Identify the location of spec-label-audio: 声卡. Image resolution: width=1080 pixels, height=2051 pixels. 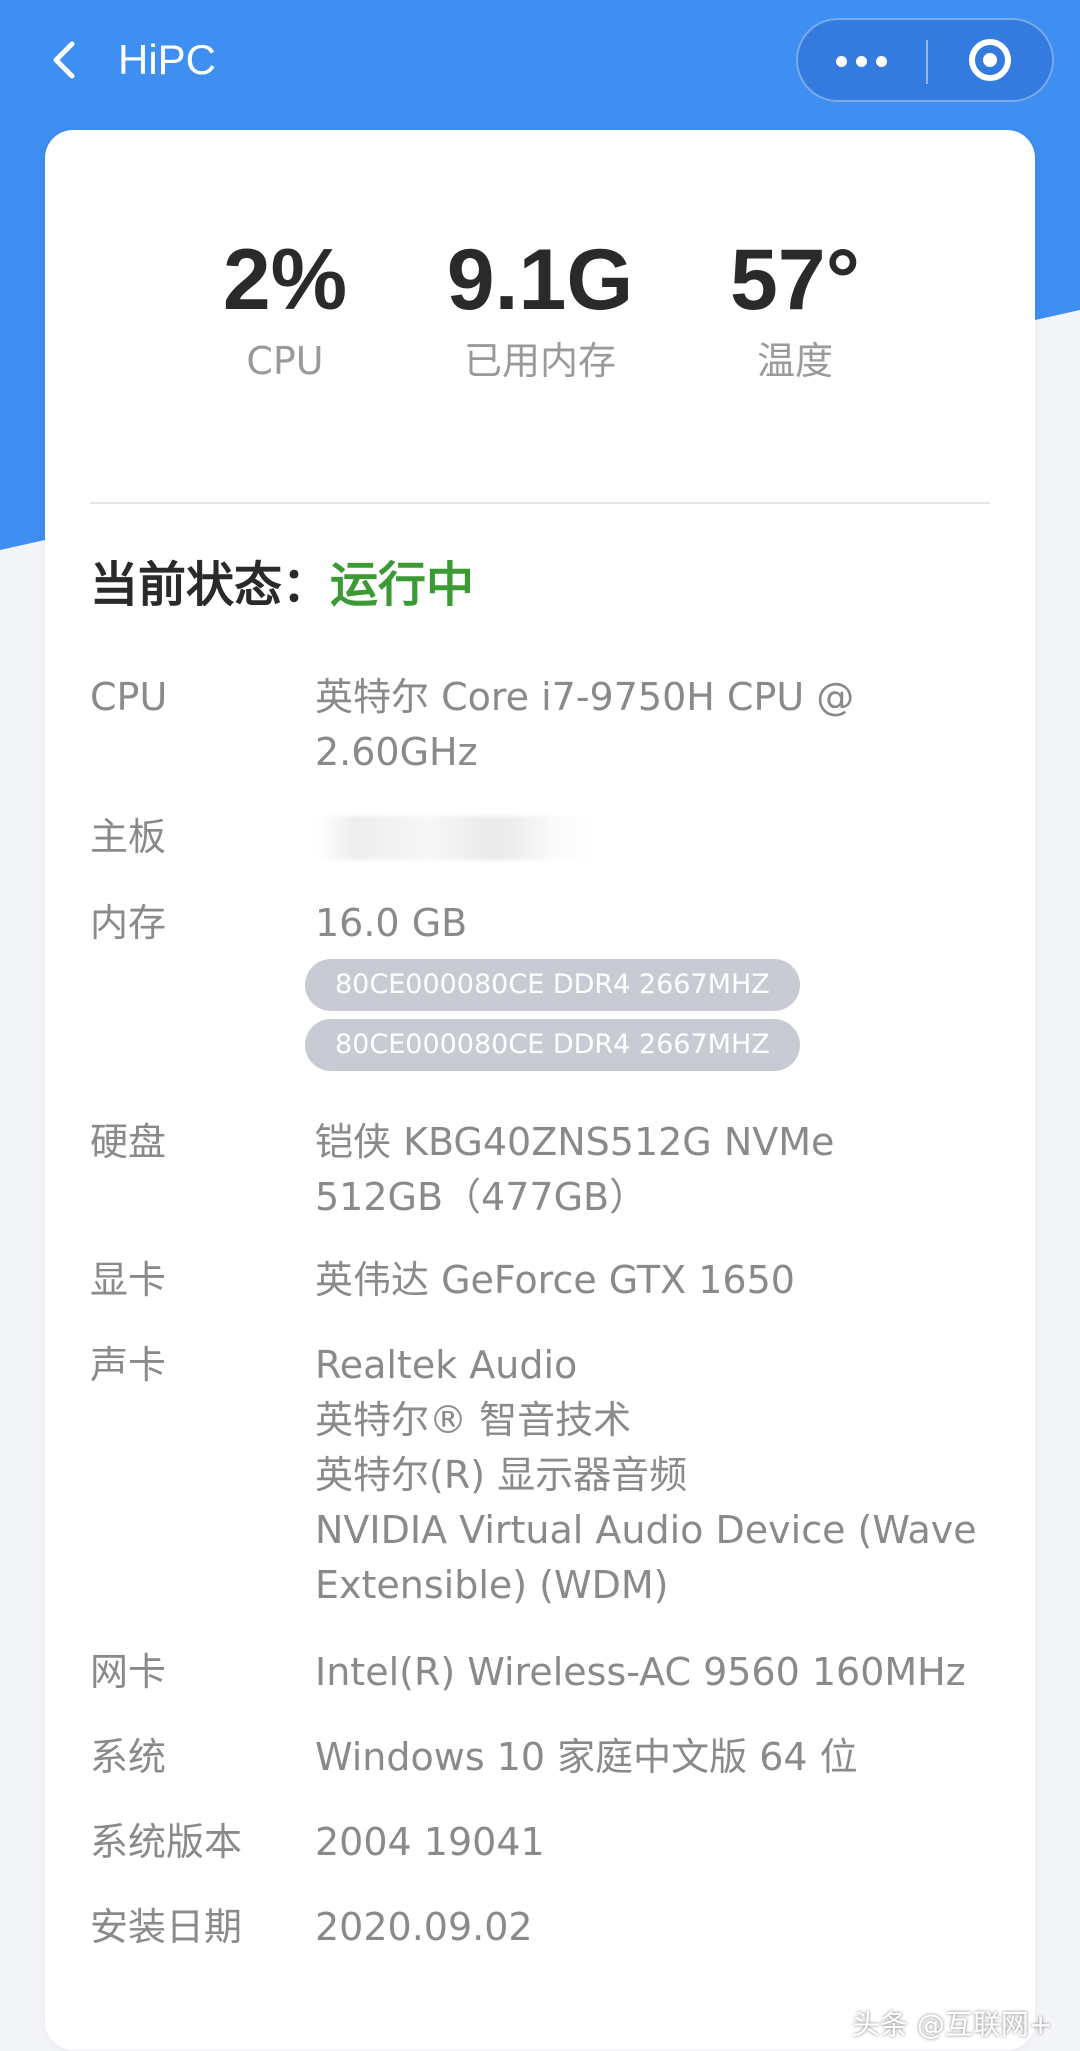
(128, 1365).